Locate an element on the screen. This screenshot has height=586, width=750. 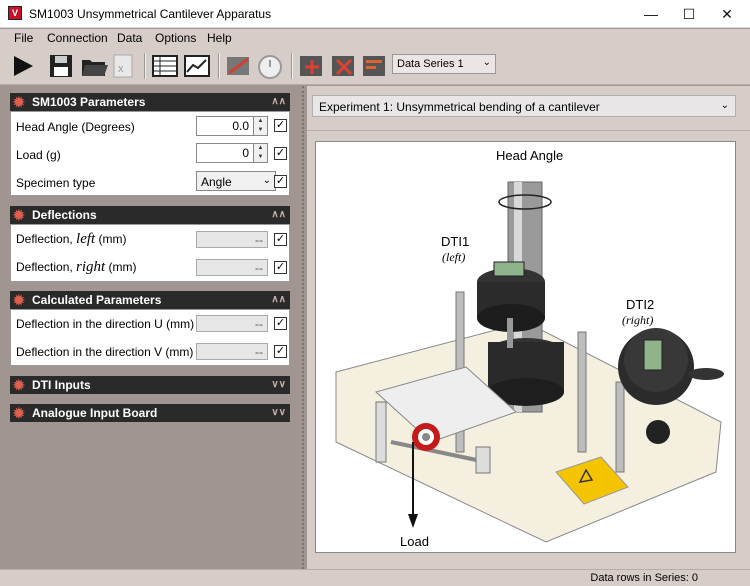
analogue-board-title: Analogue Input Board is located at coordinates (95, 413).